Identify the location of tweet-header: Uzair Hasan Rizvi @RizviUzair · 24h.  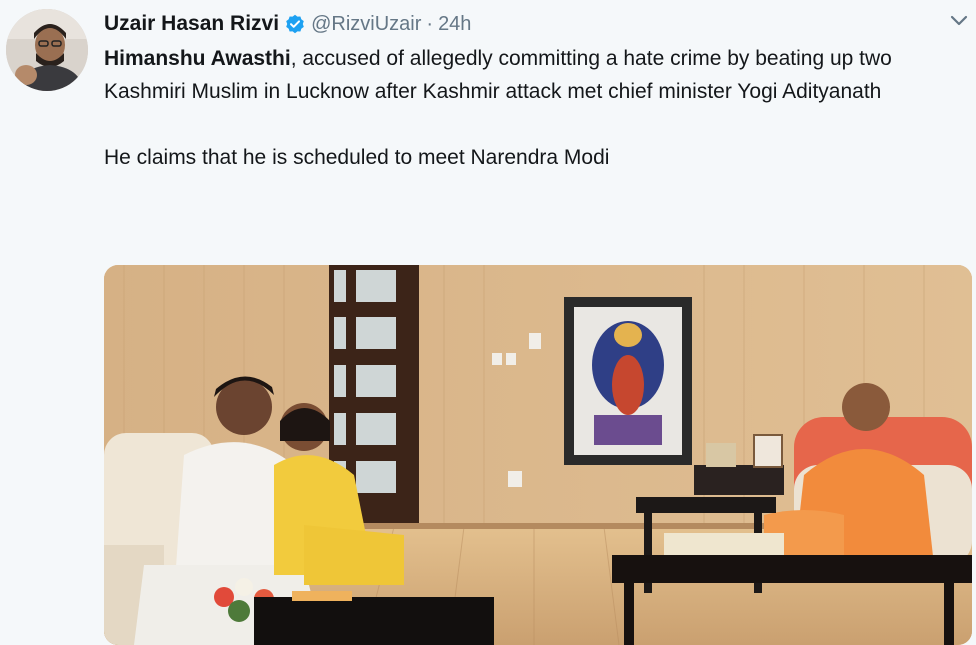
(287, 24).